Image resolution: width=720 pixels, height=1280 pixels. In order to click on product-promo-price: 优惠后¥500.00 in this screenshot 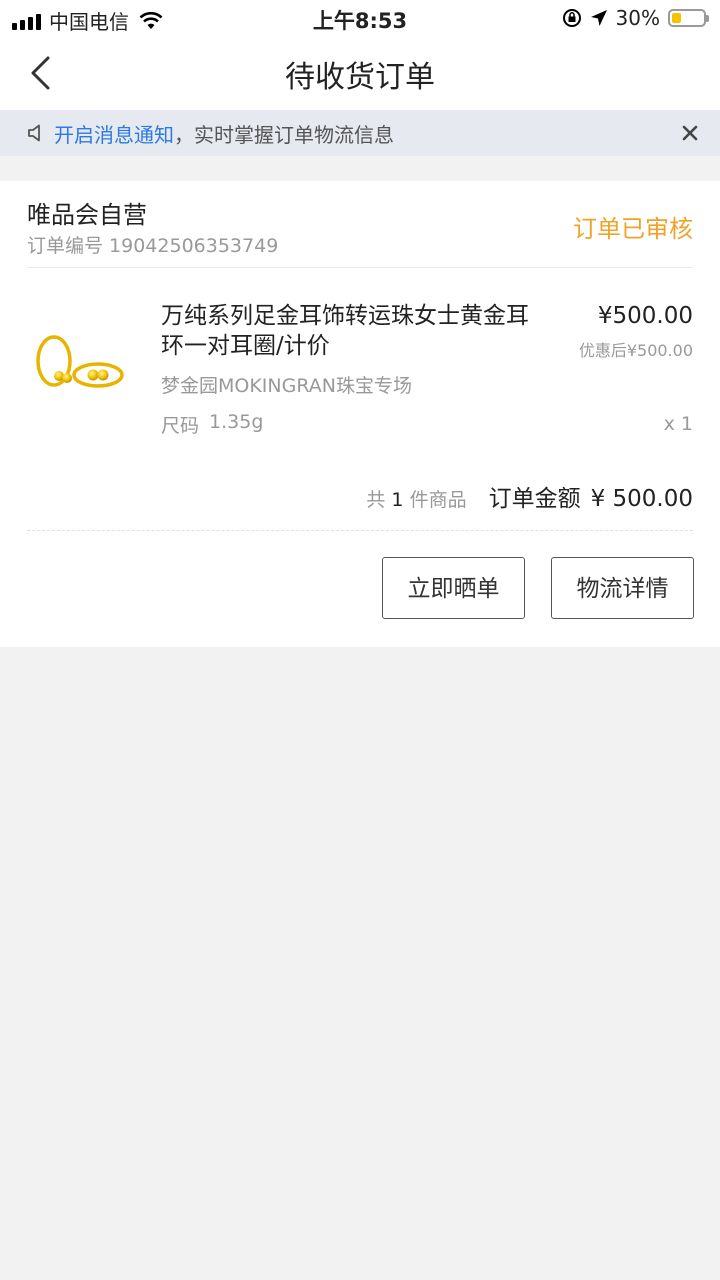, I will do `click(635, 350)`.